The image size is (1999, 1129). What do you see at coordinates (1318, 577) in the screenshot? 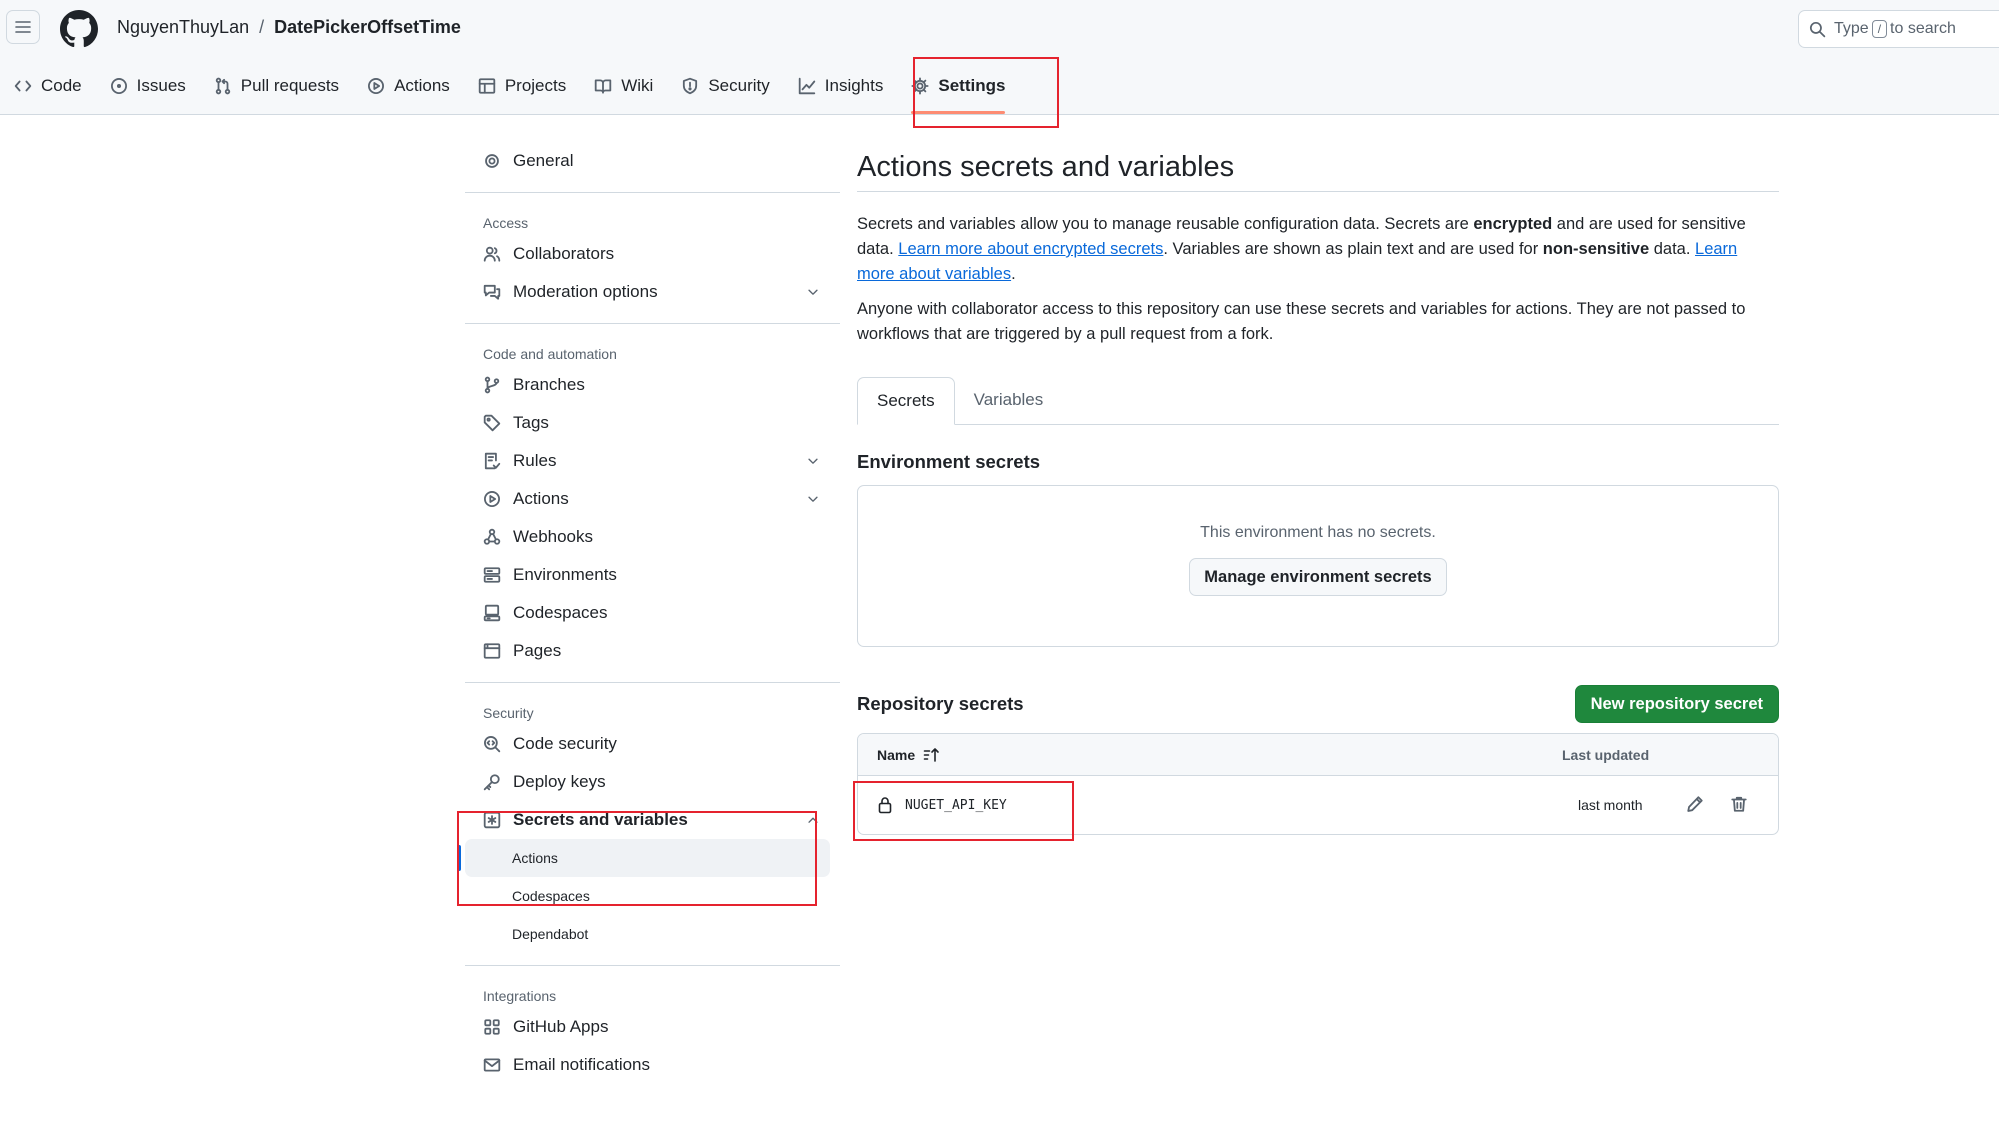
I see `manage-environment-secrets-button: Manage environment secrets` at bounding box center [1318, 577].